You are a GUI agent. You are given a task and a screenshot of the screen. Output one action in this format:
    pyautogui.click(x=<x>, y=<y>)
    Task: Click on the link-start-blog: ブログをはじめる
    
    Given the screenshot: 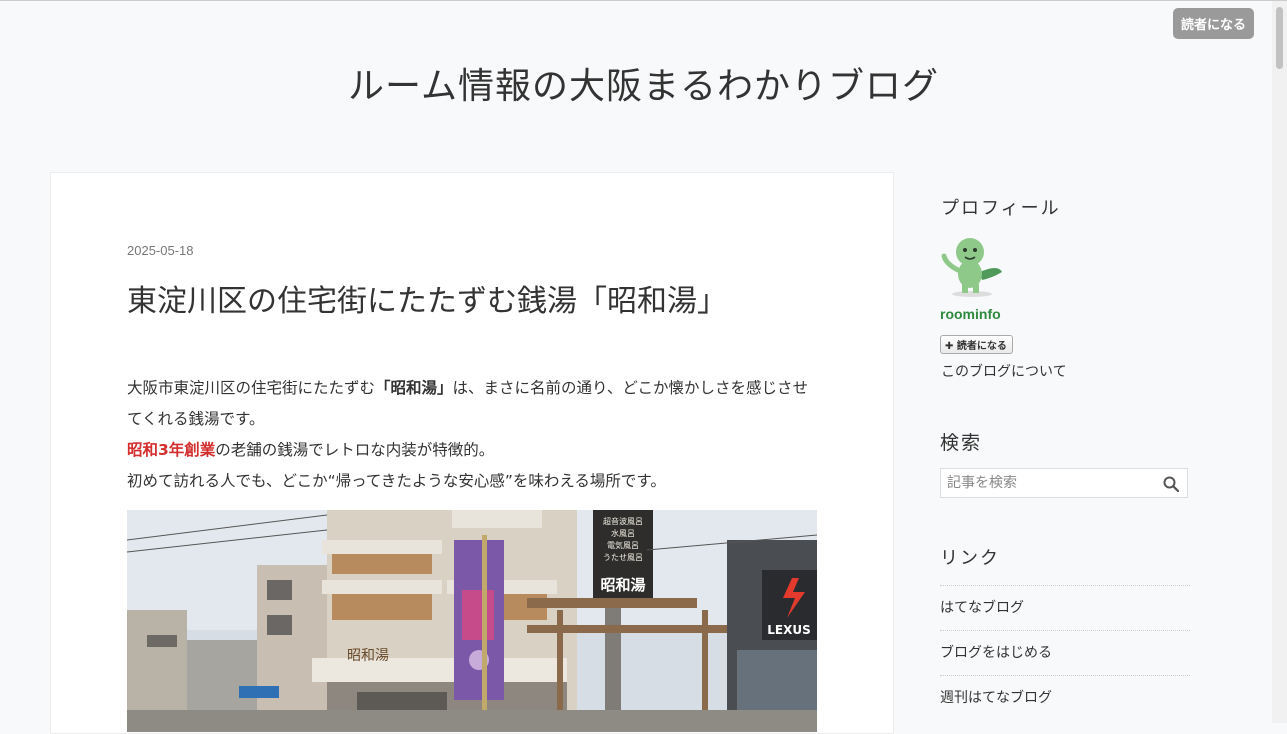 What is the action you would take?
    pyautogui.click(x=1065, y=652)
    